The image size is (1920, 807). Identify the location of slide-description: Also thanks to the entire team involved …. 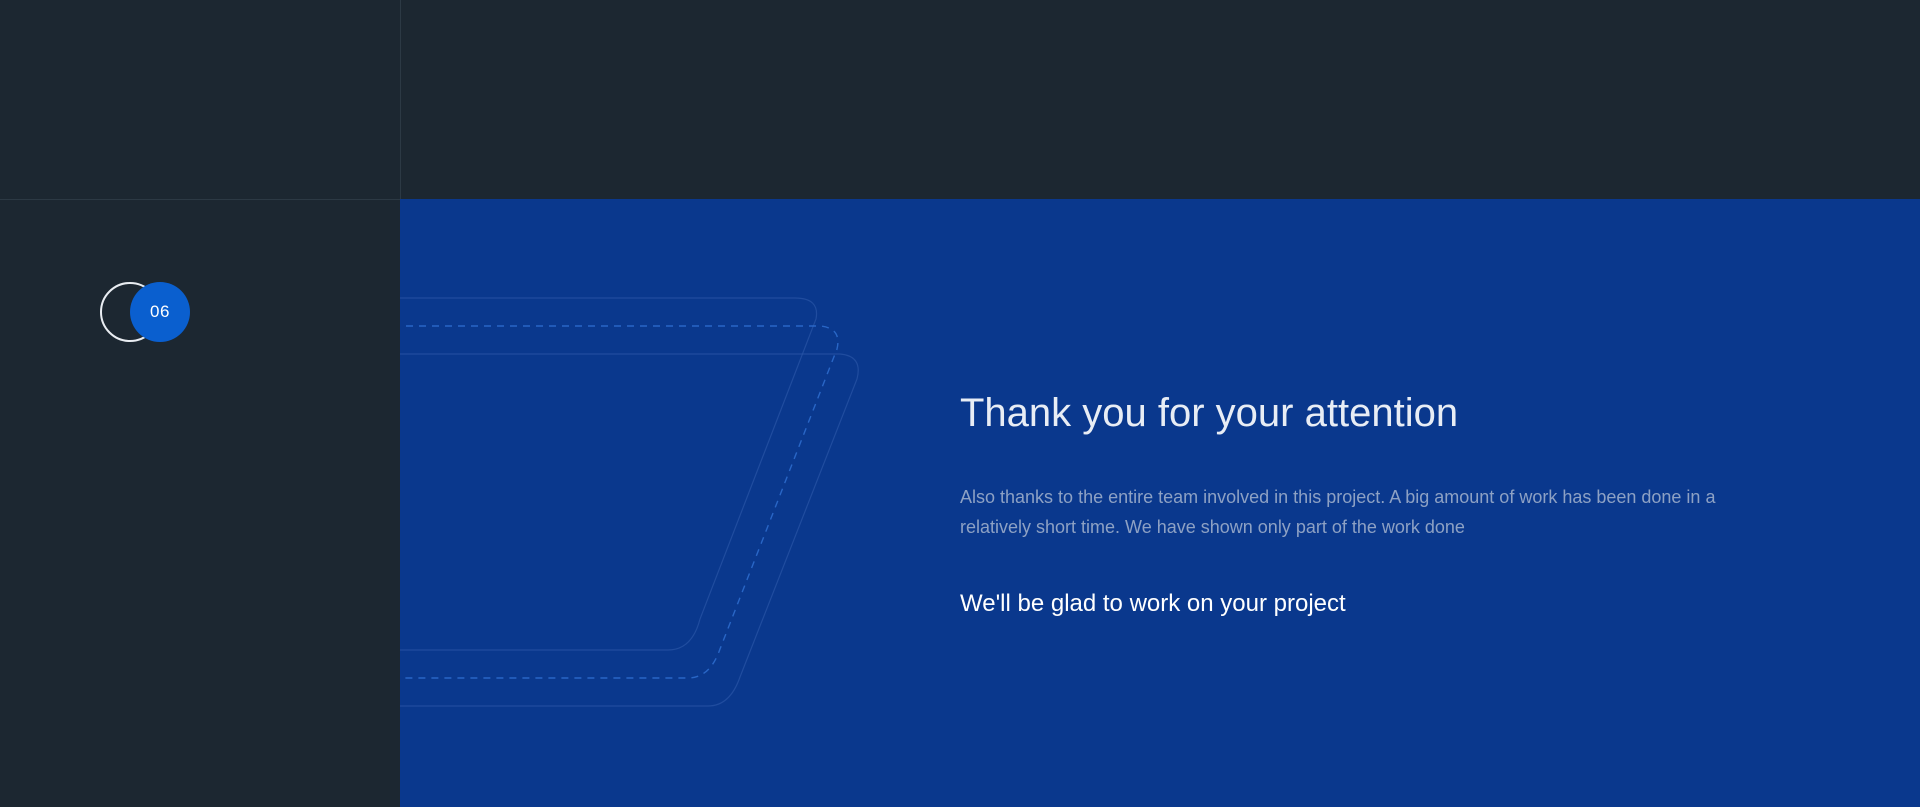
(1338, 512).